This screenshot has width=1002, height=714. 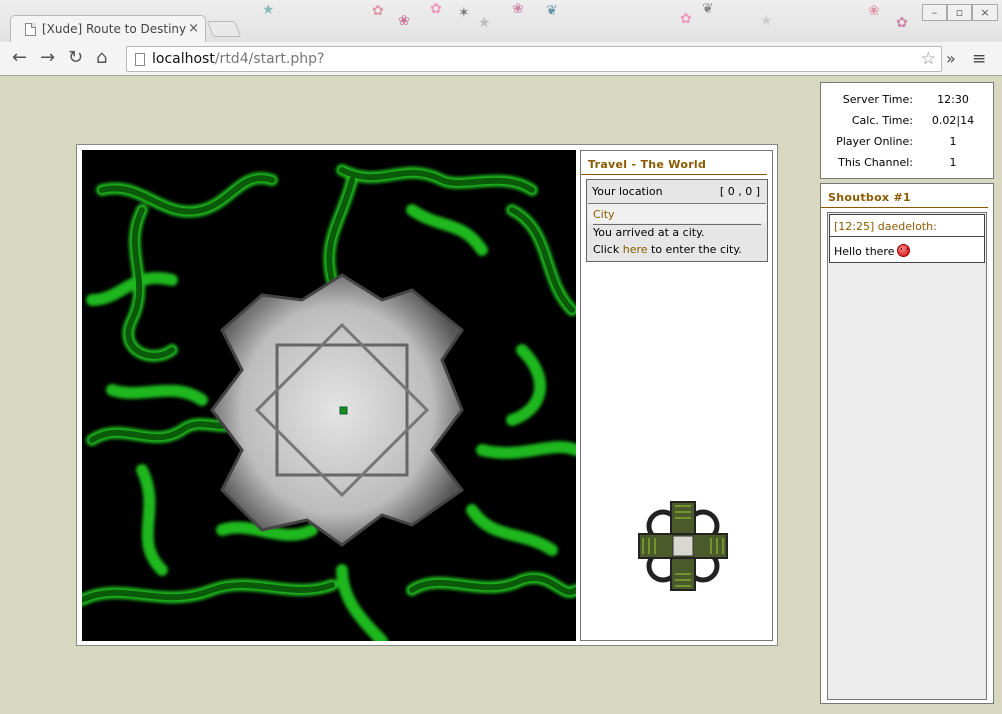 What do you see at coordinates (696, 249) in the screenshot?
I see `enter-suffix: to enter the city.` at bounding box center [696, 249].